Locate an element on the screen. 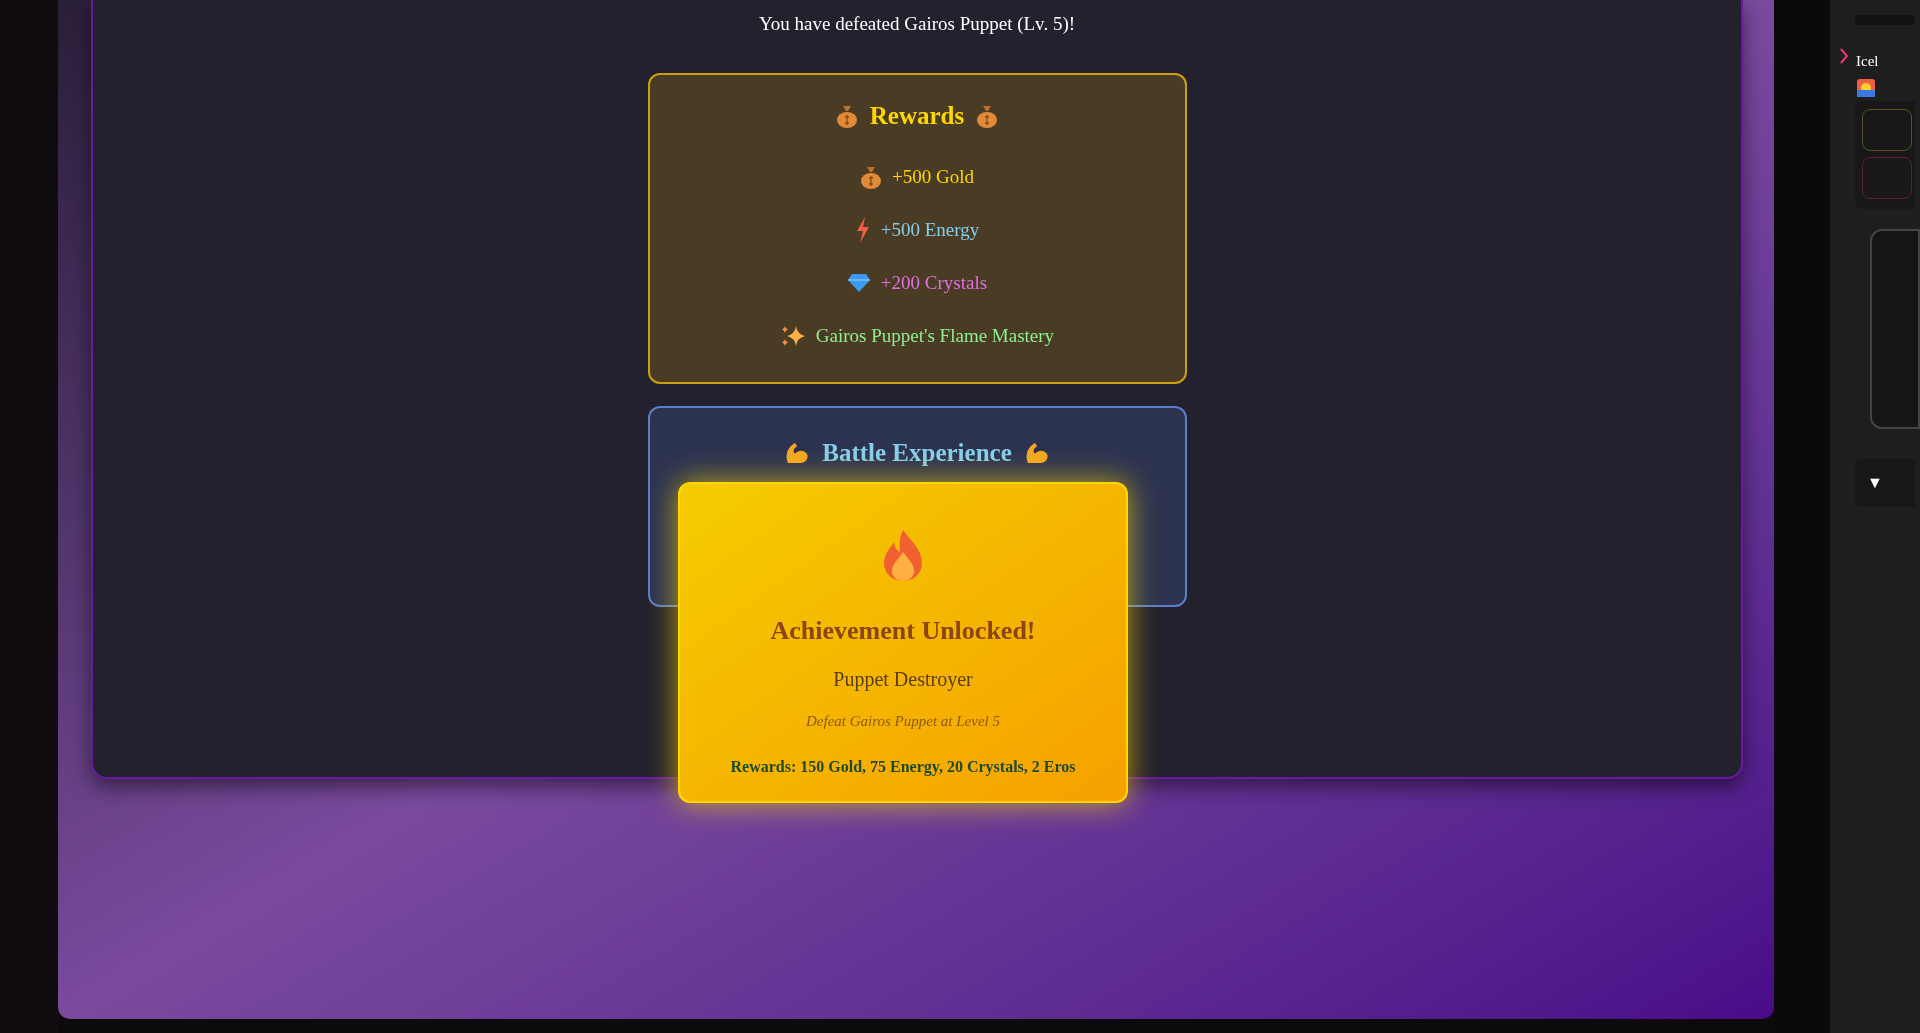  chevron-right-icon is located at coordinates (1844, 56).